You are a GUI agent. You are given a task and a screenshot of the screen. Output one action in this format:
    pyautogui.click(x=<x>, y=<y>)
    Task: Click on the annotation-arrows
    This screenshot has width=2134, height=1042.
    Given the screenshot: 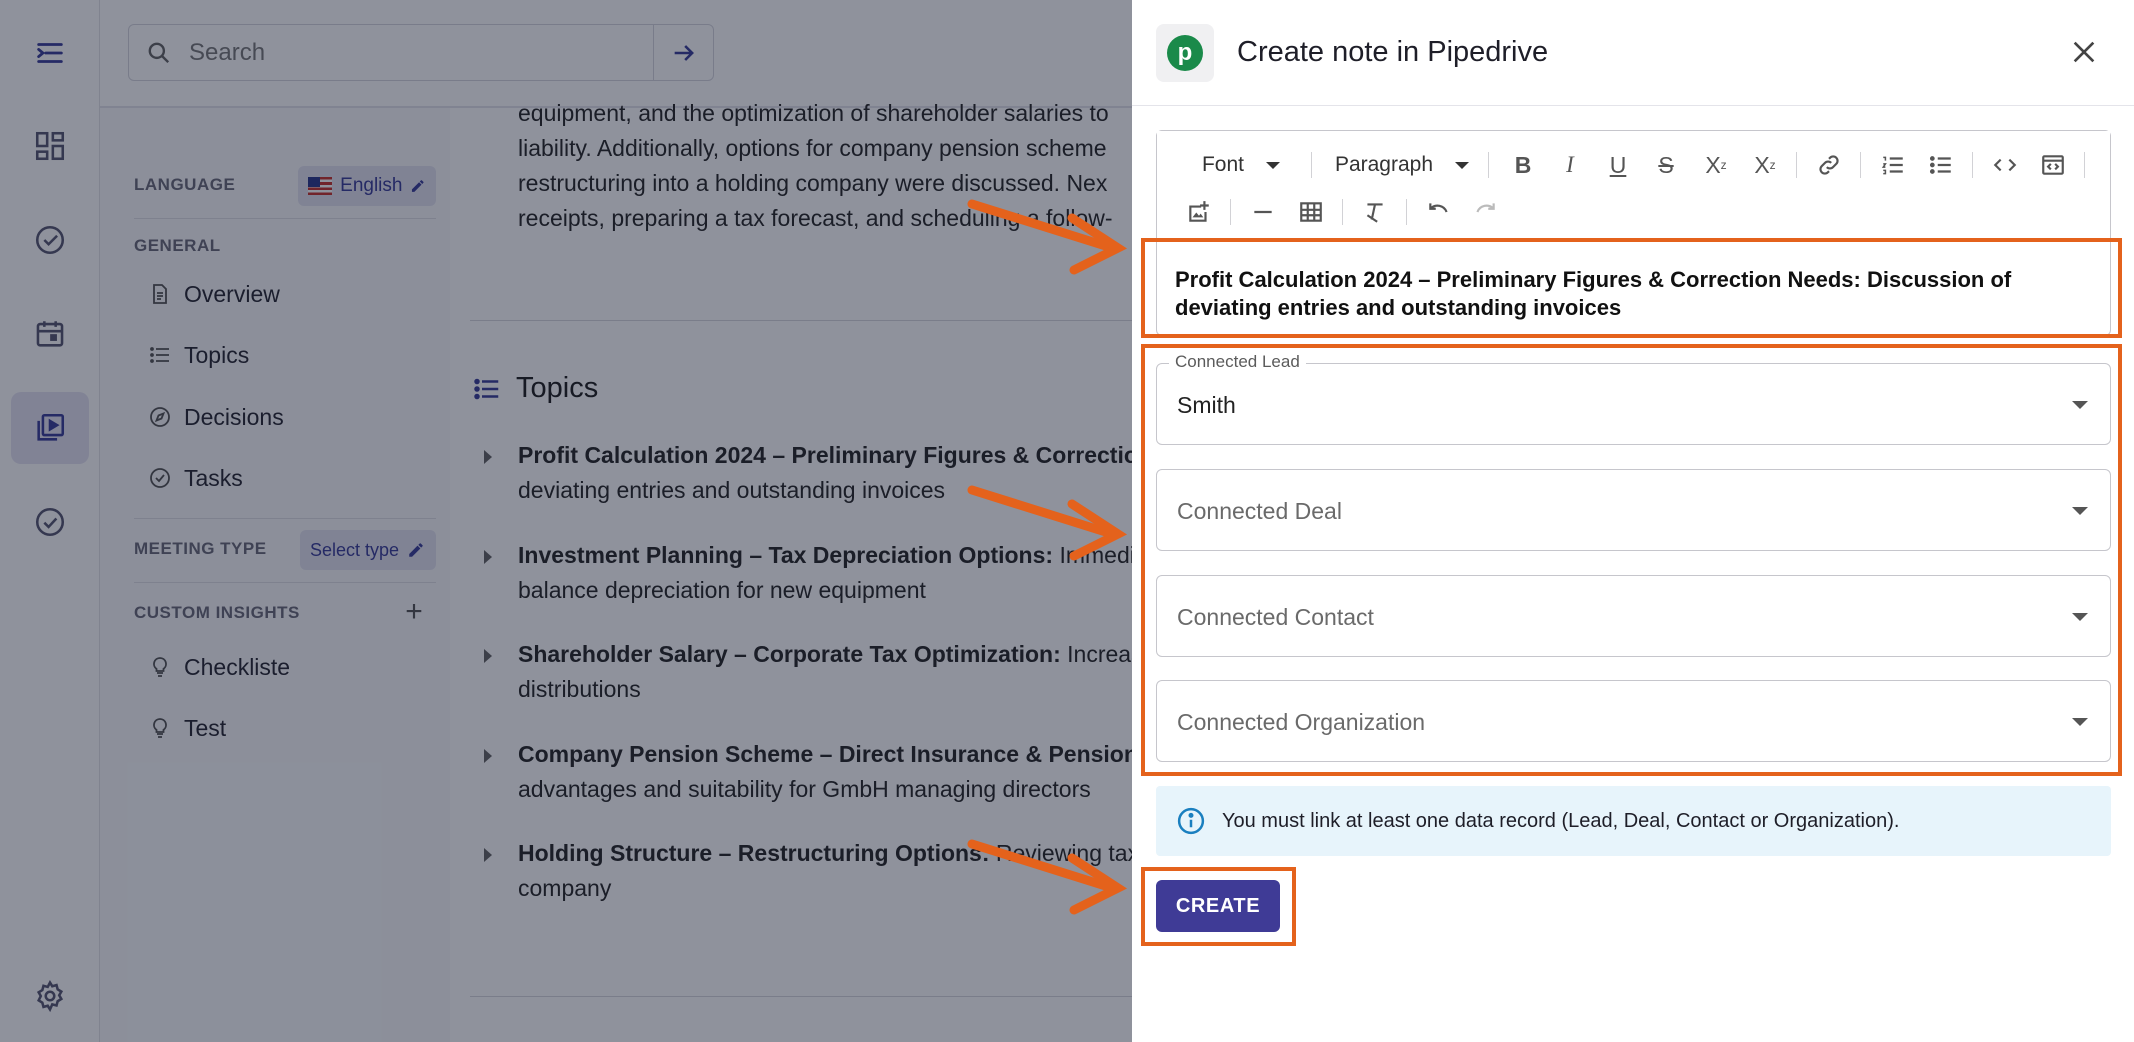 What is the action you would take?
    pyautogui.click(x=1047, y=557)
    